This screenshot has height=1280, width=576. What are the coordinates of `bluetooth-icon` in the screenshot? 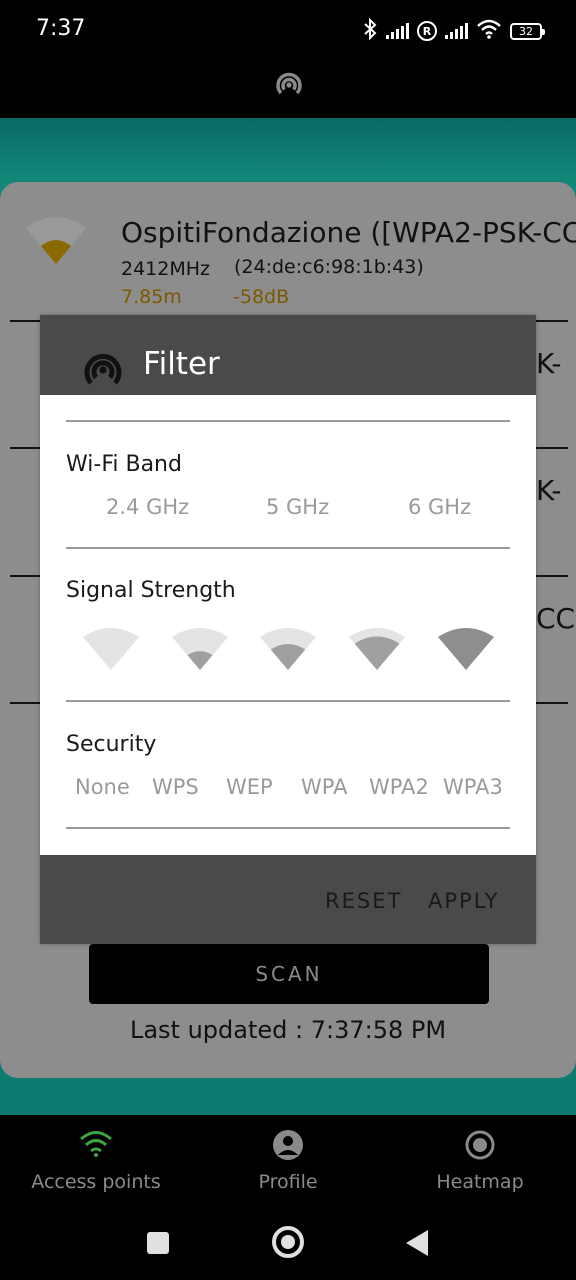 It's located at (370, 30).